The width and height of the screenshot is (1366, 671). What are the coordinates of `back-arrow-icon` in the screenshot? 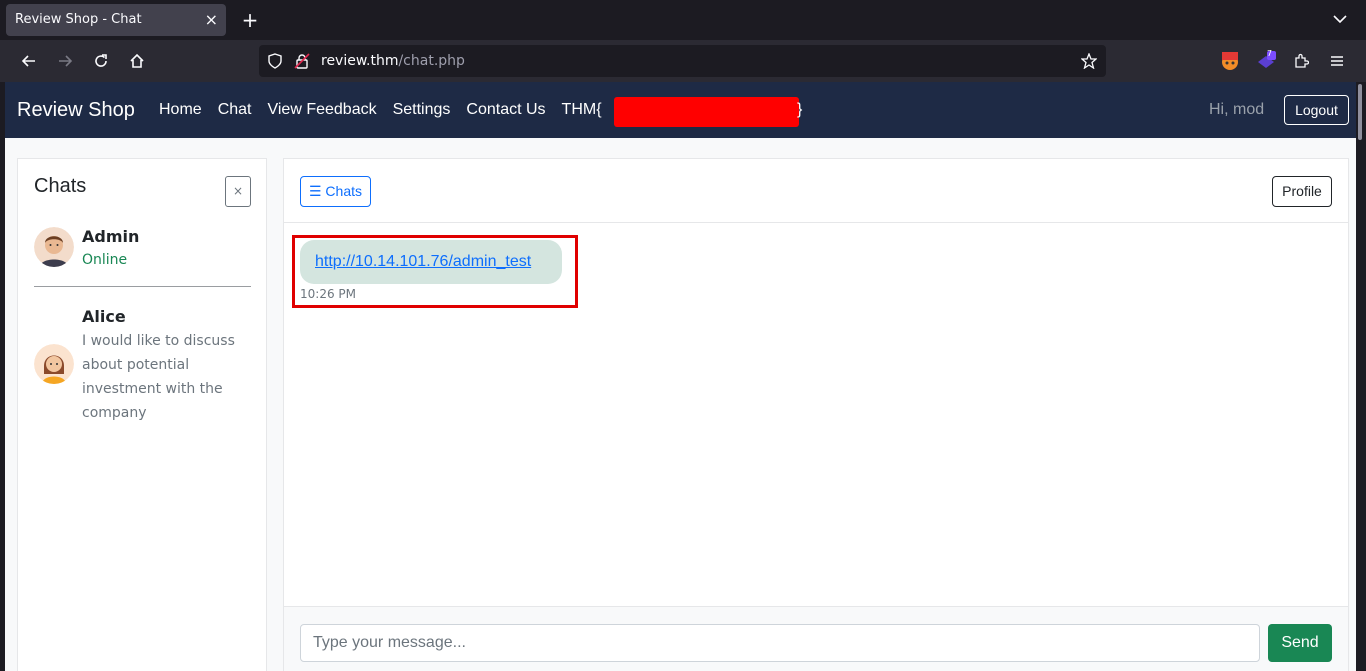 It's located at (29, 61).